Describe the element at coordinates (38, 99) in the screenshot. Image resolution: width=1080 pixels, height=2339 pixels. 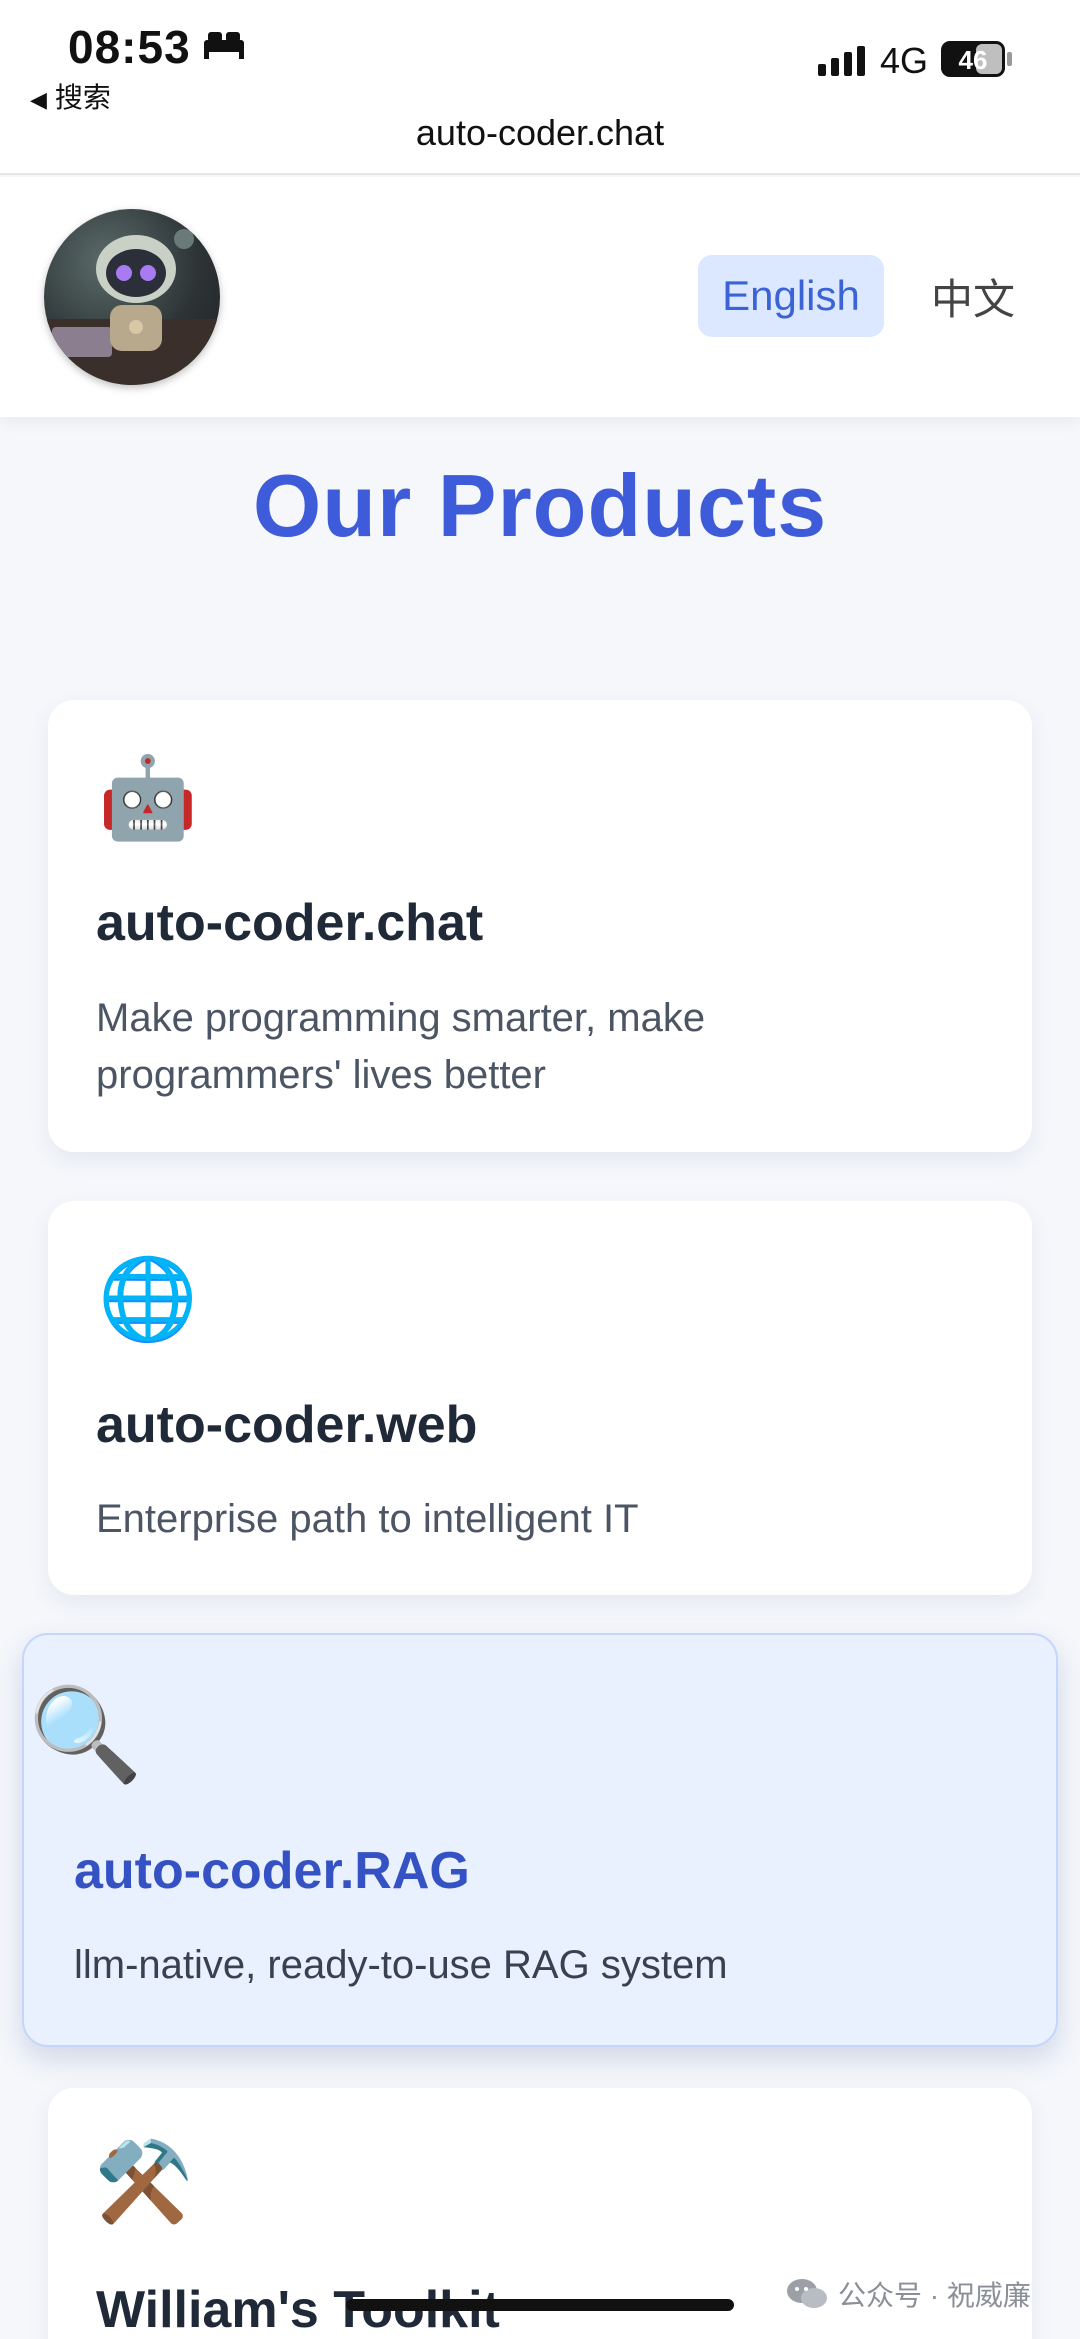
I see `back-triangle-icon: ◀` at that location.